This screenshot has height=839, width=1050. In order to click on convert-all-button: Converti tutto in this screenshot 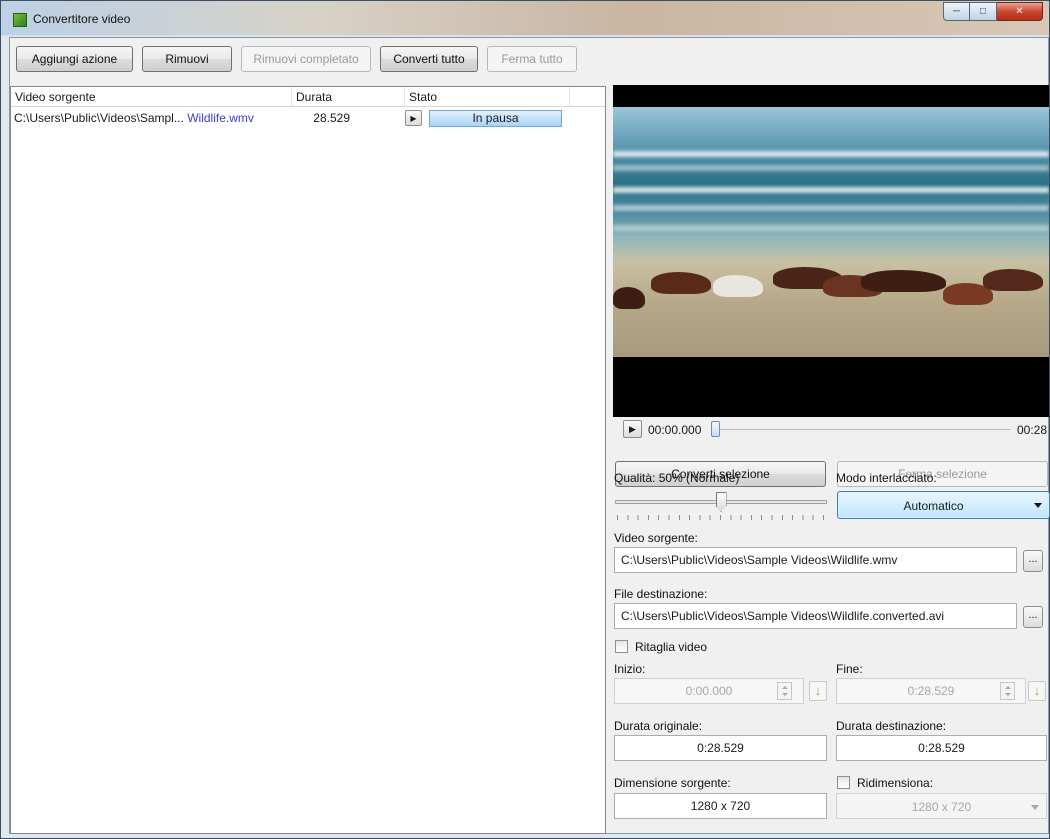, I will do `click(429, 59)`.